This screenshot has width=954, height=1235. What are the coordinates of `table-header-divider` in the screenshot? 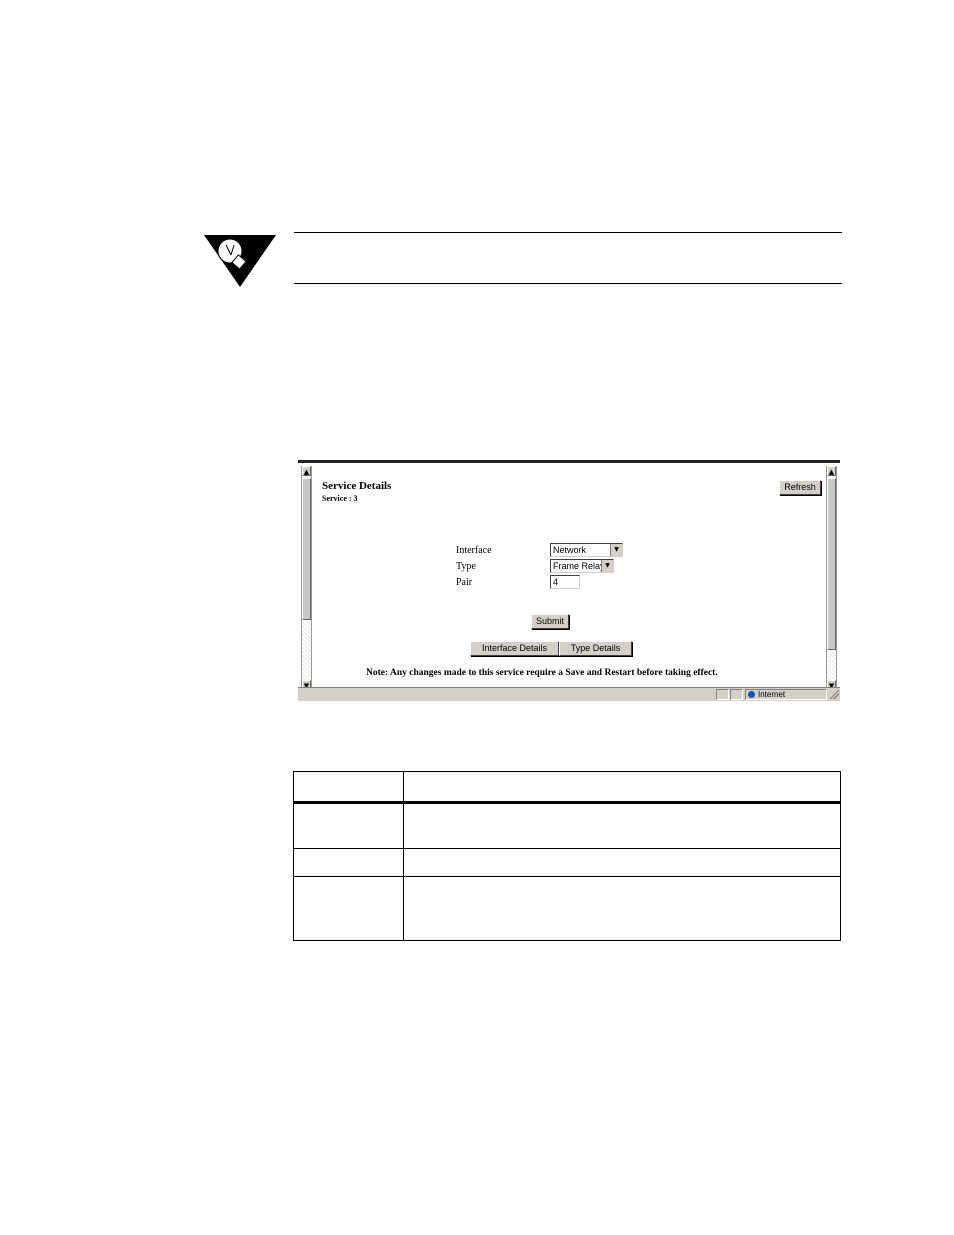 It's located at (567, 802).